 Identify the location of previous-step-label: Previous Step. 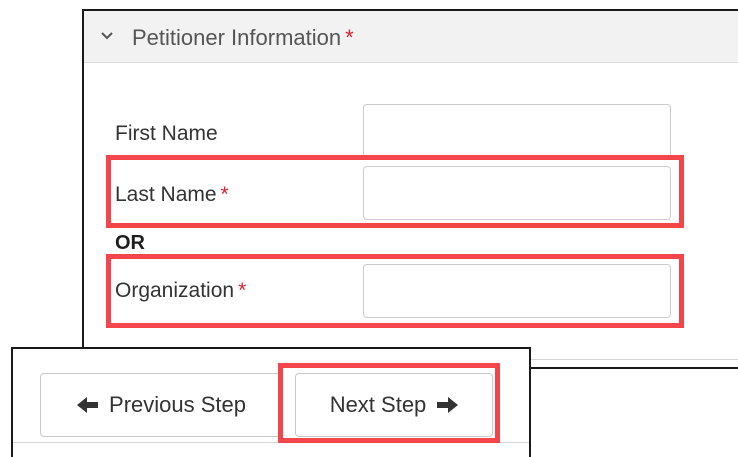
(177, 404).